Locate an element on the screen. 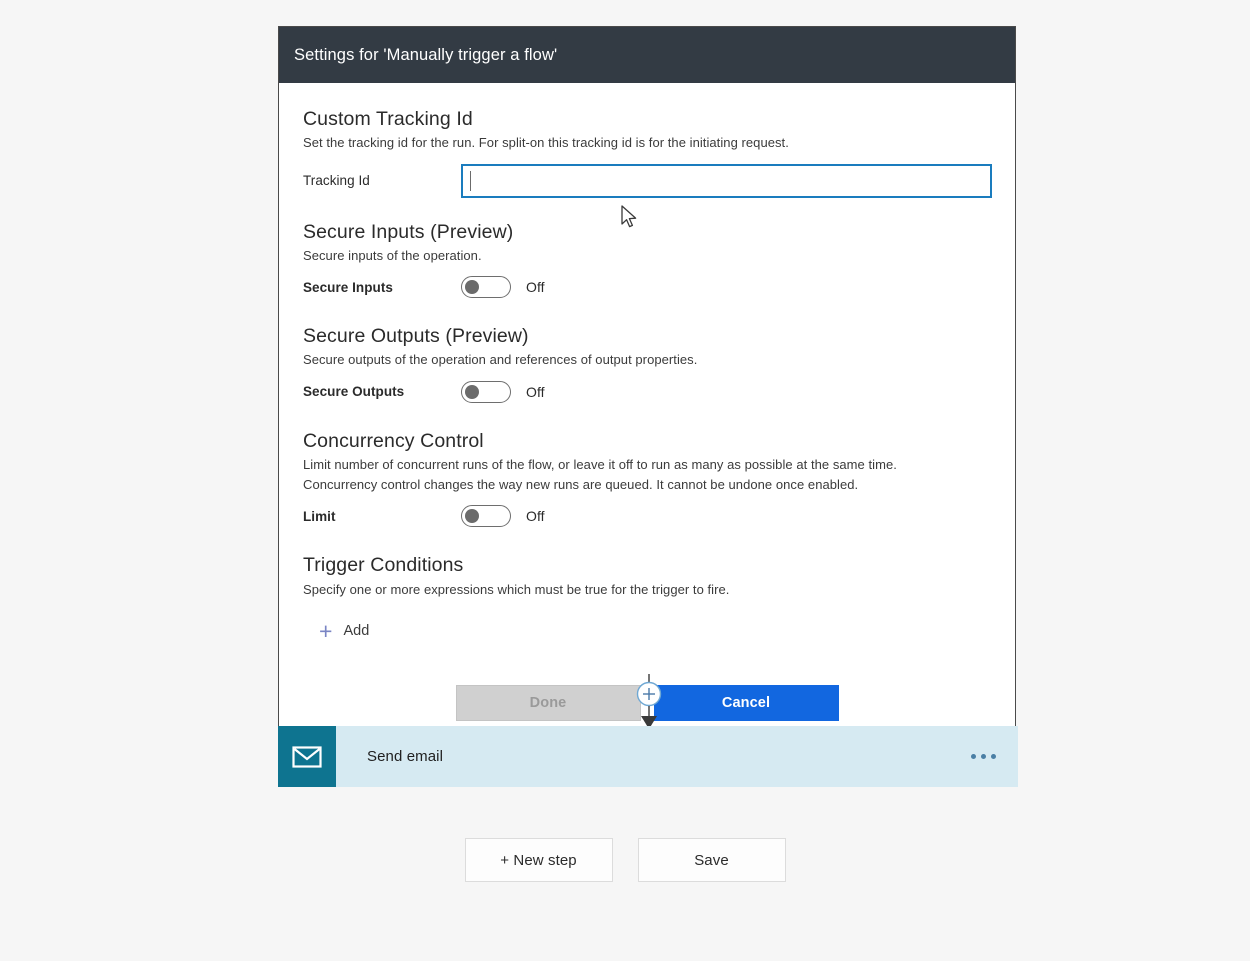 The image size is (1250, 961). plus-icon: + is located at coordinates (326, 630).